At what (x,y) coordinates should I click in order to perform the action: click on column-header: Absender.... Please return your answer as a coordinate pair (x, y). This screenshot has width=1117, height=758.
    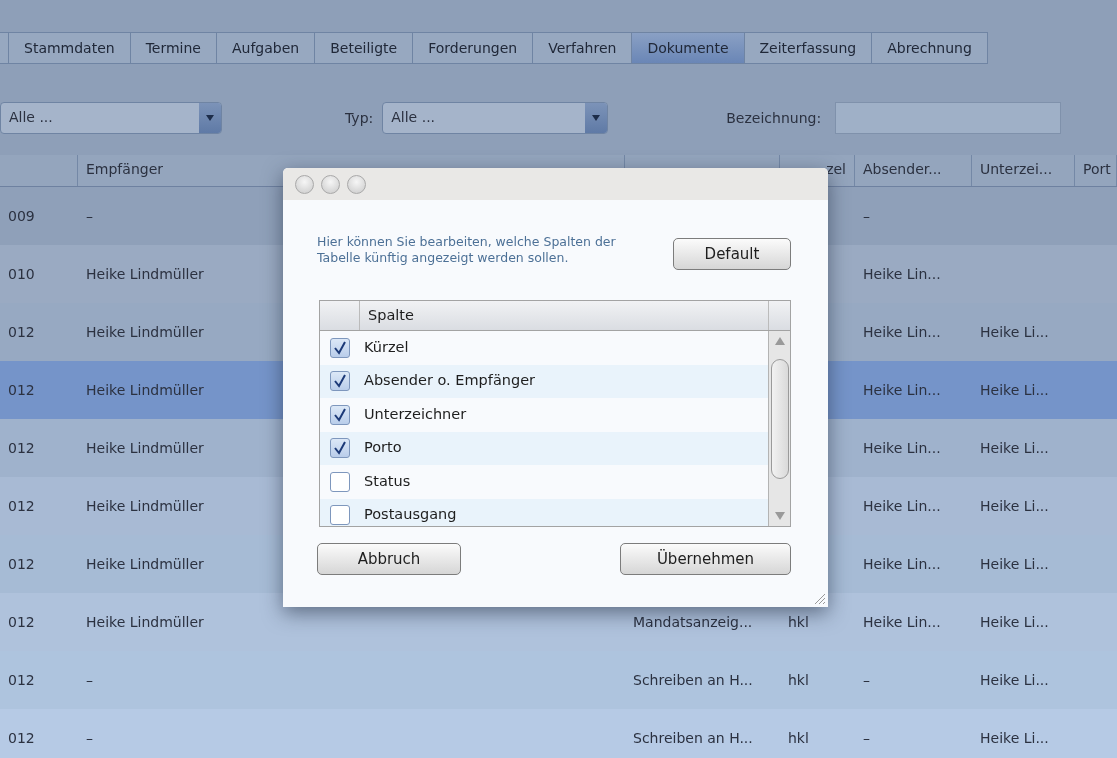
    Looking at the image, I should click on (902, 169).